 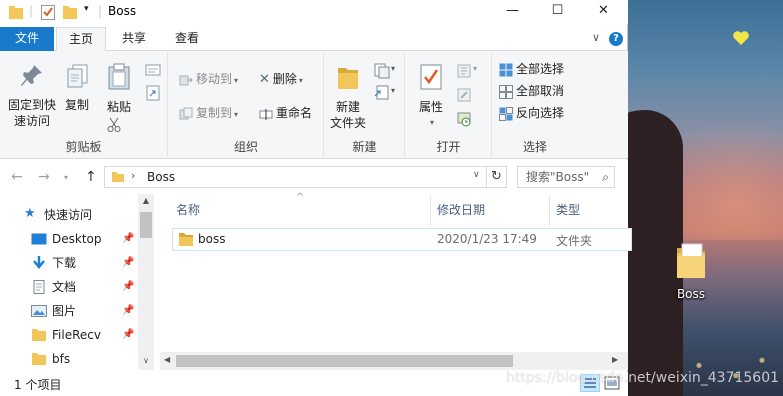 What do you see at coordinates (557, 12) in the screenshot?
I see `maximize-button: ☐` at bounding box center [557, 12].